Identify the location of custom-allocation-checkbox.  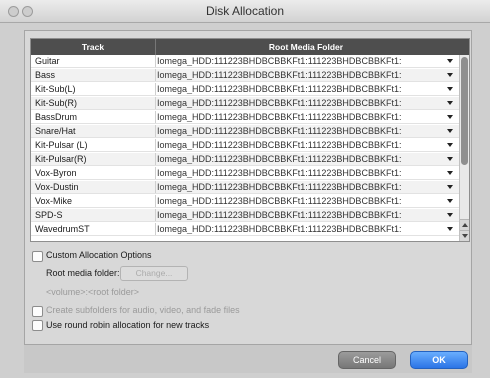
(37, 256).